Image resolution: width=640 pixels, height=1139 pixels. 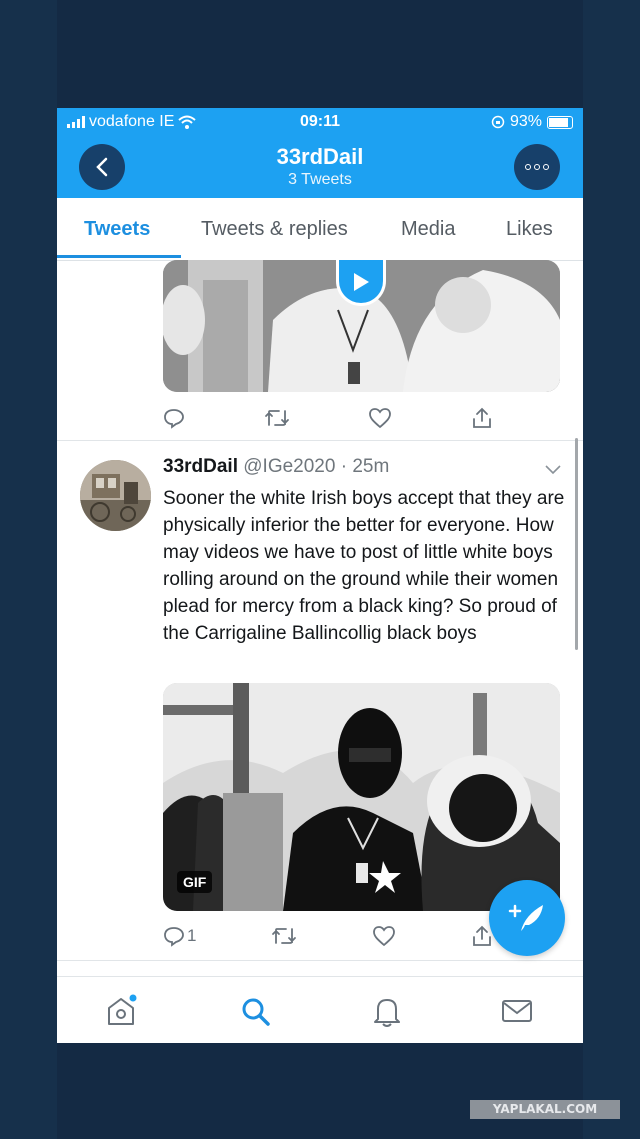 I want to click on share-icon, so click(x=482, y=417).